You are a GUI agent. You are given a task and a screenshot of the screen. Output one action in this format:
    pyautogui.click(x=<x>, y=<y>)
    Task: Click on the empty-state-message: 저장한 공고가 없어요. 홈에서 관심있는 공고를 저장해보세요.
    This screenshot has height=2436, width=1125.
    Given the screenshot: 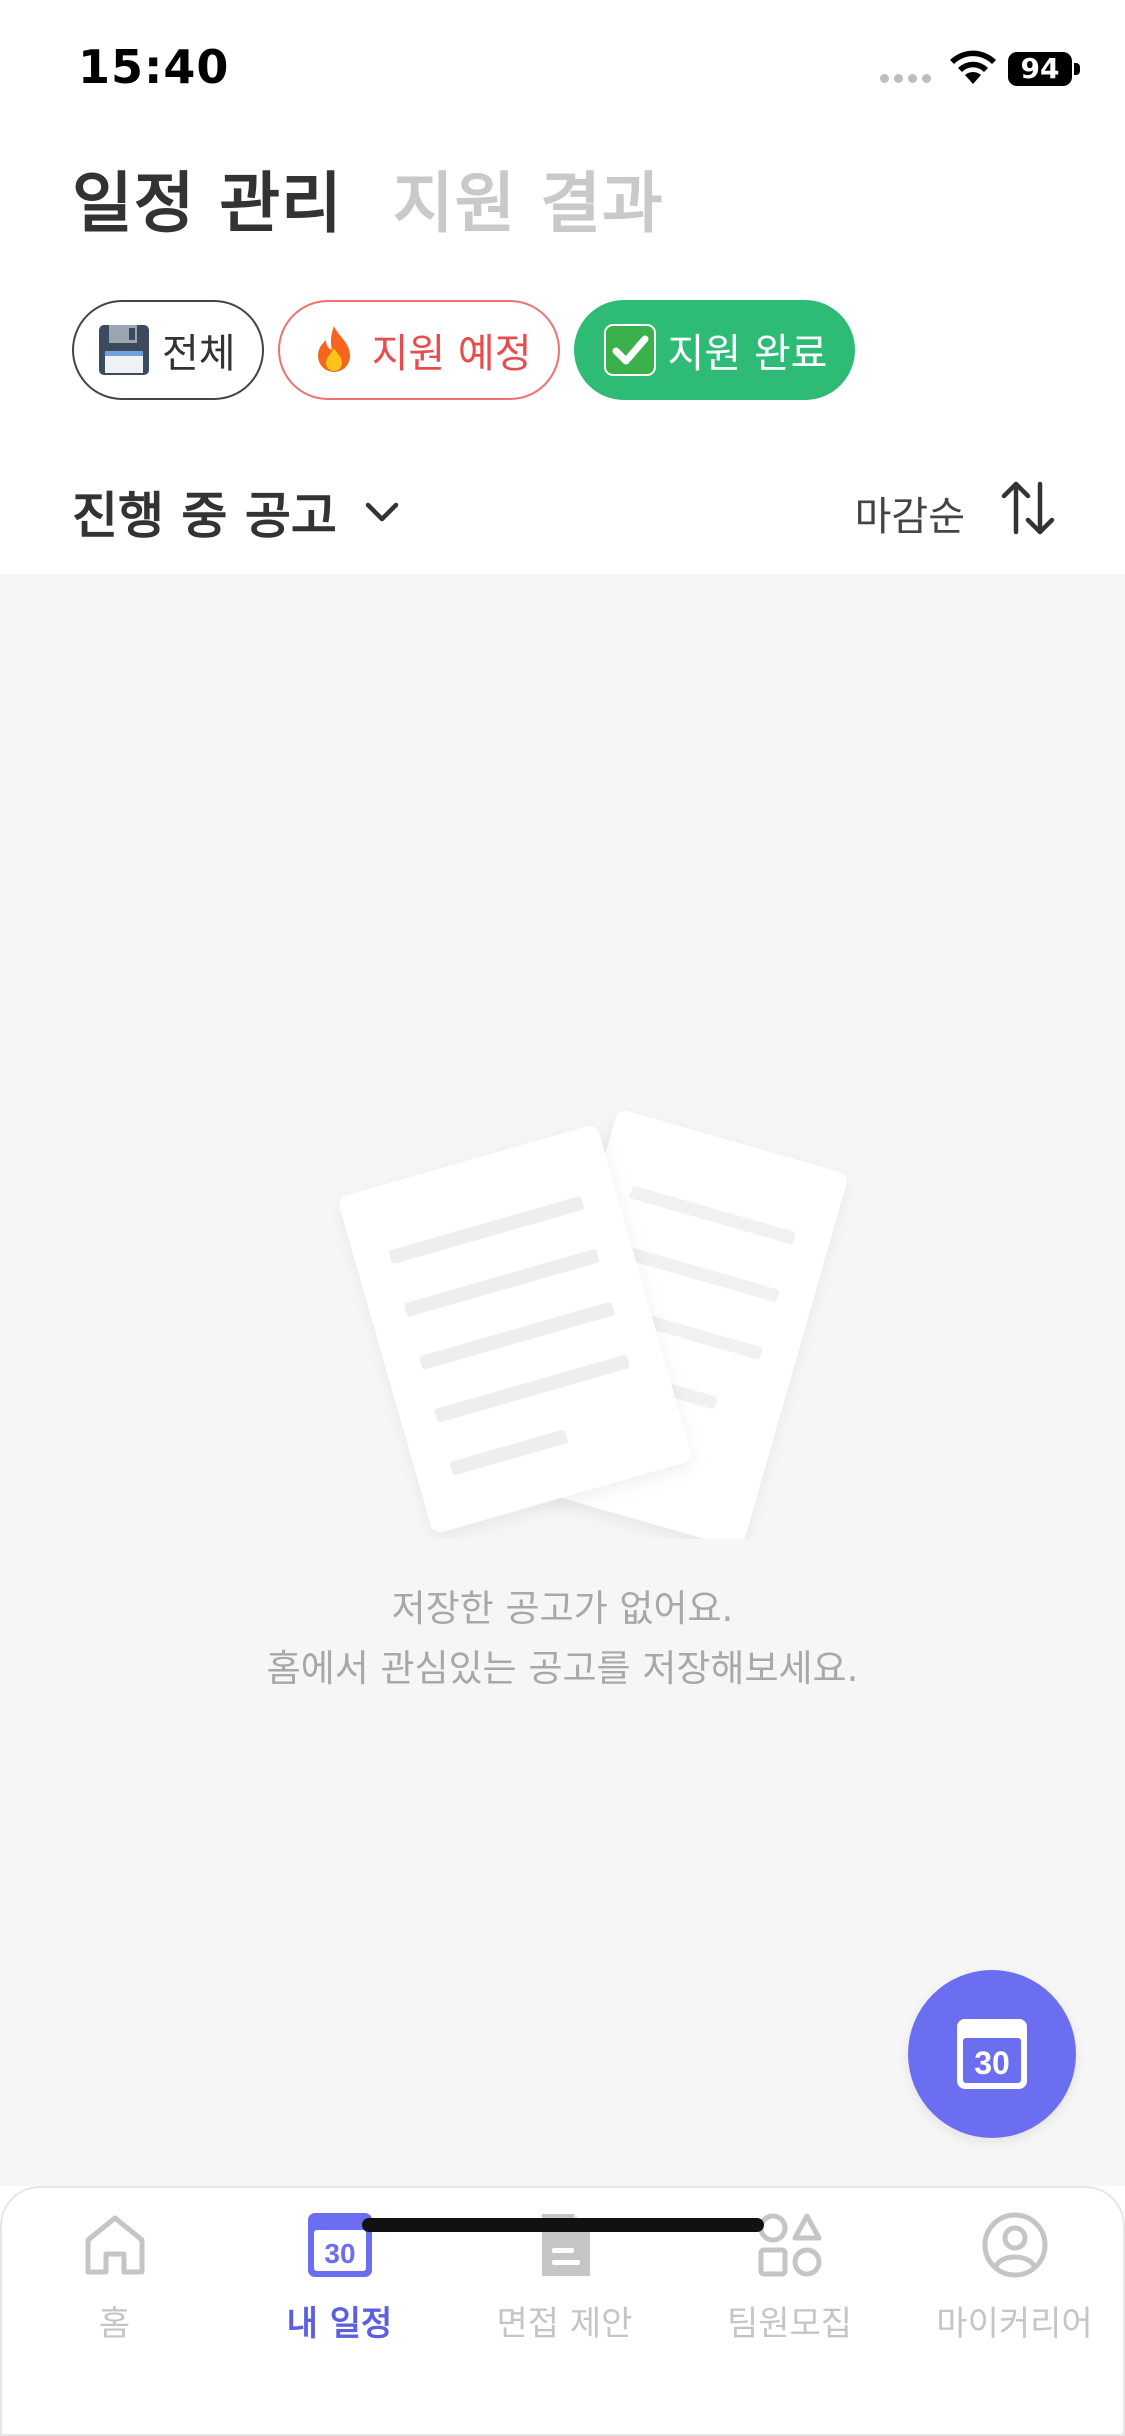 What is the action you would take?
    pyautogui.click(x=562, y=1639)
    